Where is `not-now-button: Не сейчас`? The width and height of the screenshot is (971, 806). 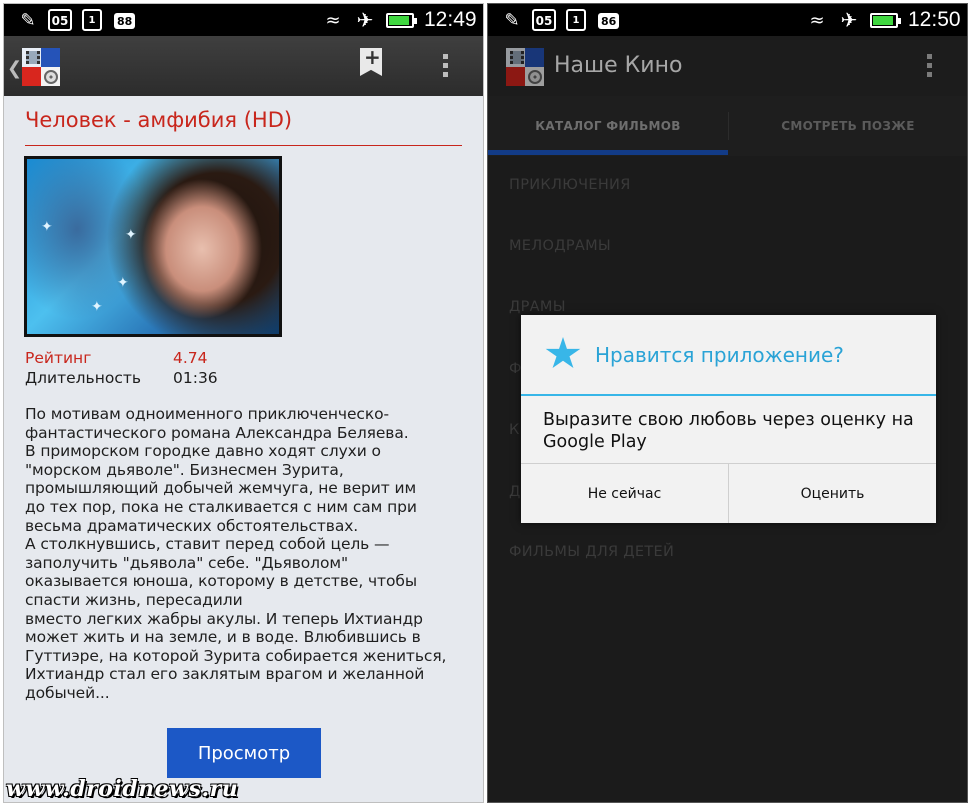 not-now-button: Не сейчас is located at coordinates (624, 493).